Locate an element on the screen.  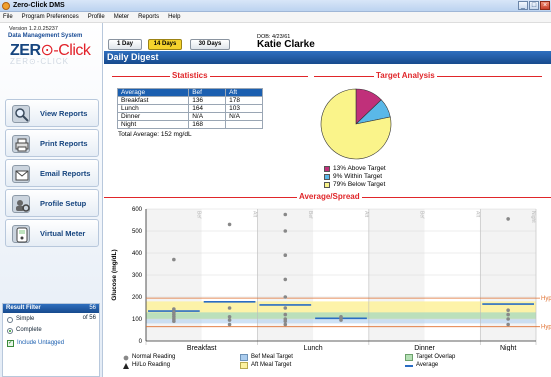
virtual-meter-button: Virtual Meter is located at coordinates (52, 233).